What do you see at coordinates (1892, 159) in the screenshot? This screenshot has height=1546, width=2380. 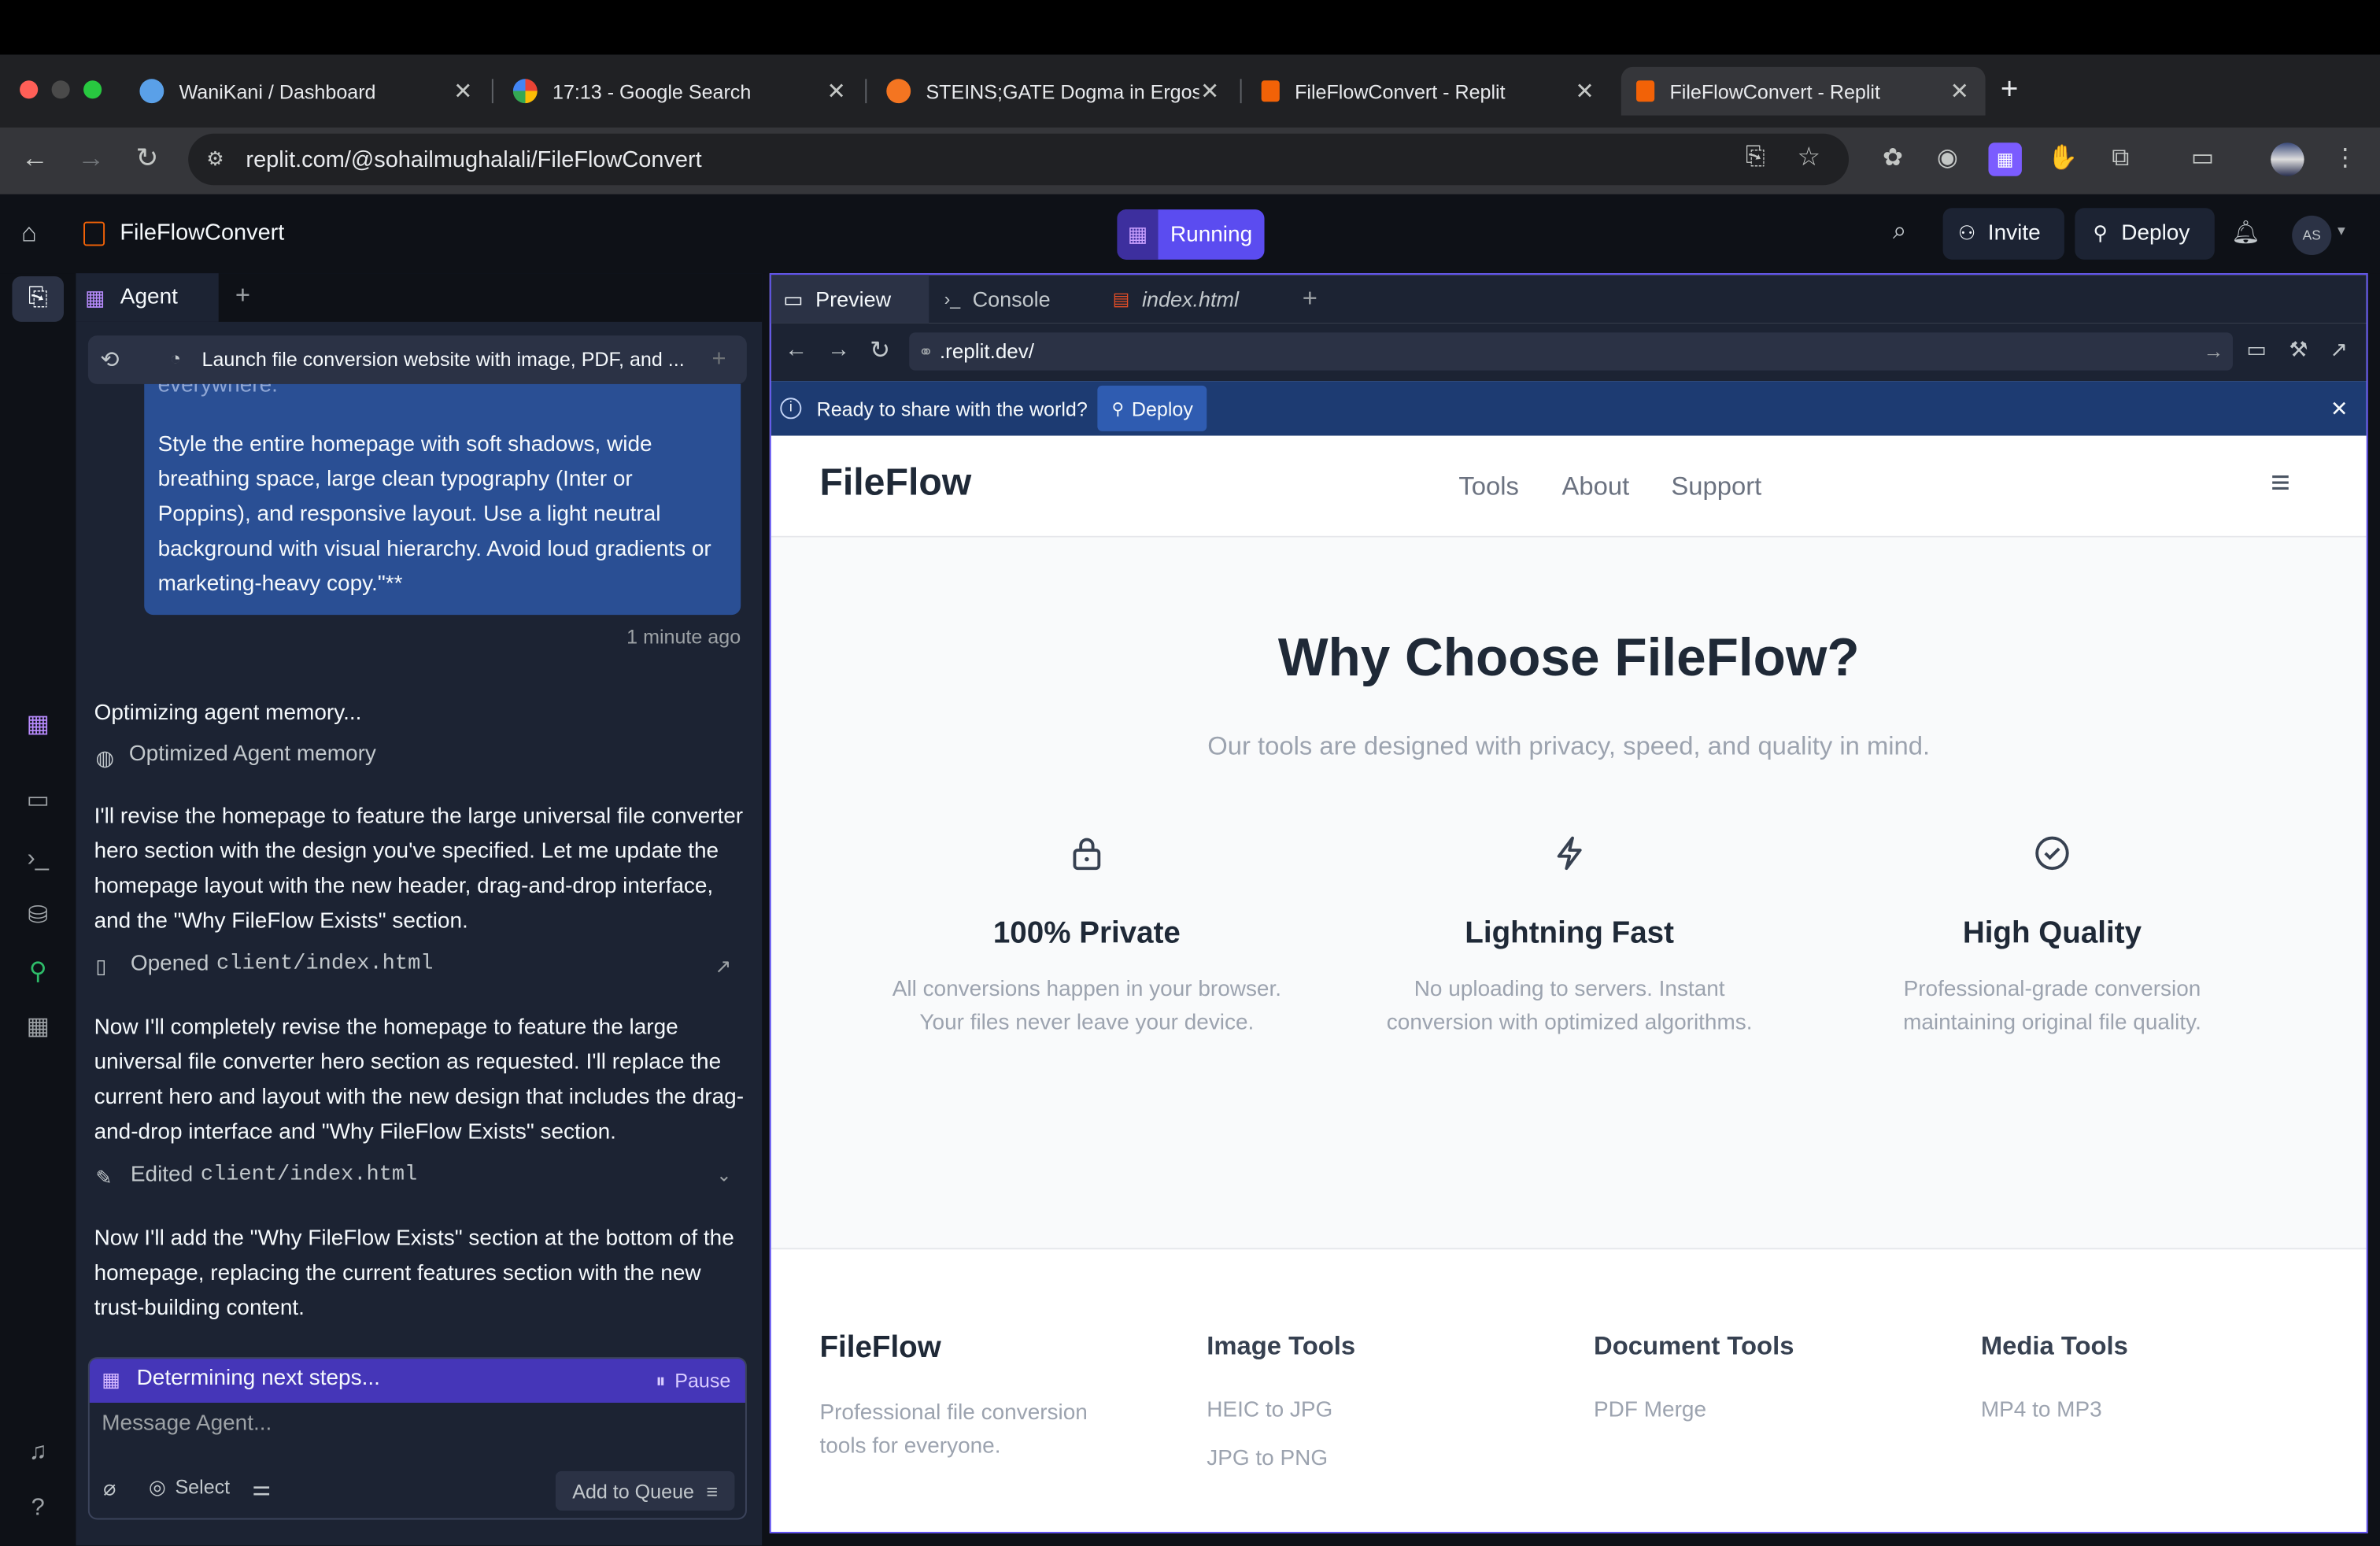 I see `extension-icon: ✿` at bounding box center [1892, 159].